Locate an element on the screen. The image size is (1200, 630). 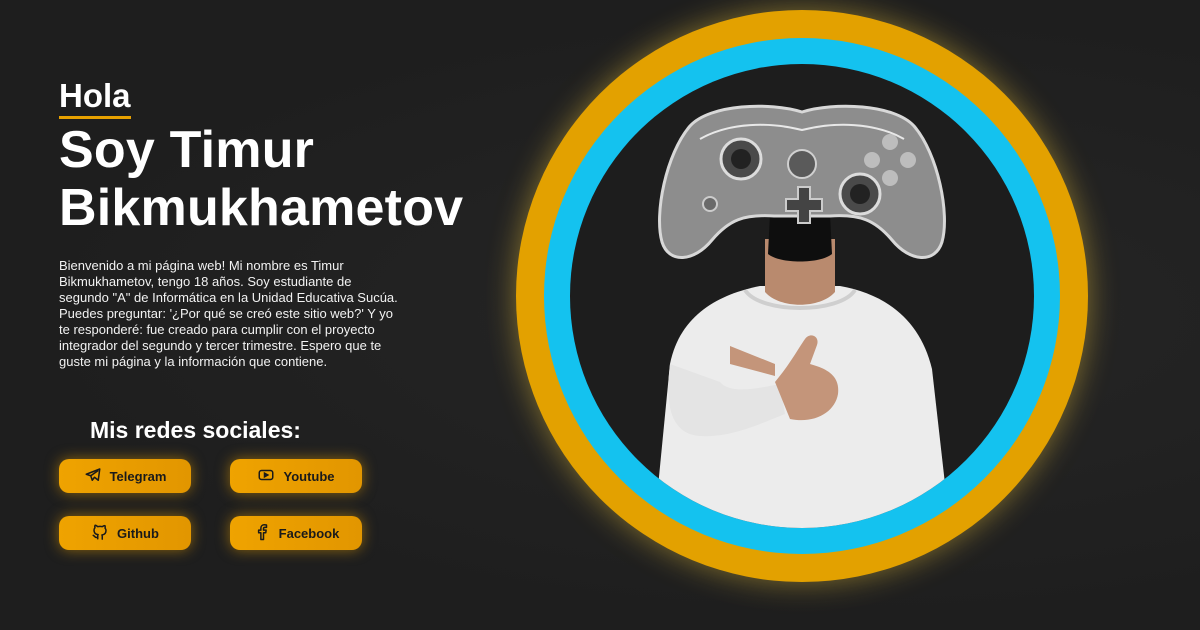
github-icon is located at coordinates (100, 533).